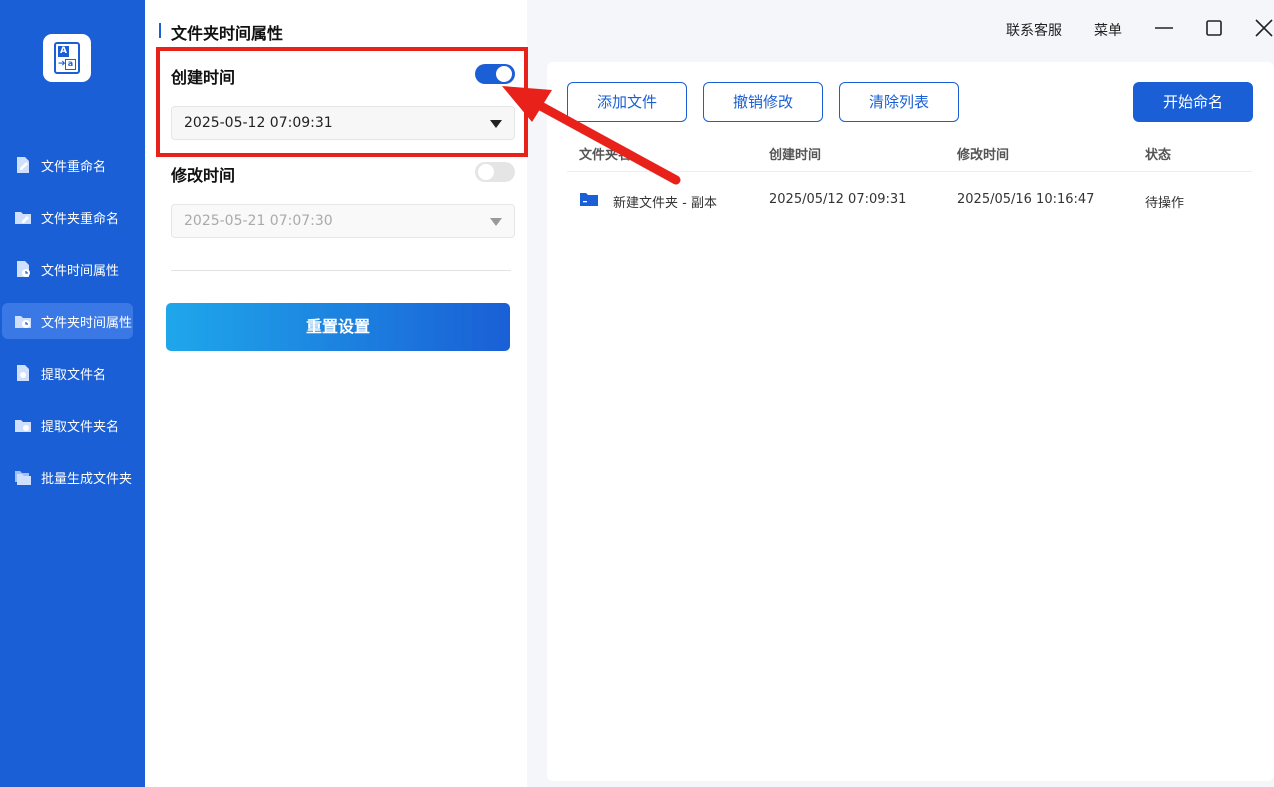 The image size is (1274, 787). I want to click on create-time-toggle, so click(495, 74).